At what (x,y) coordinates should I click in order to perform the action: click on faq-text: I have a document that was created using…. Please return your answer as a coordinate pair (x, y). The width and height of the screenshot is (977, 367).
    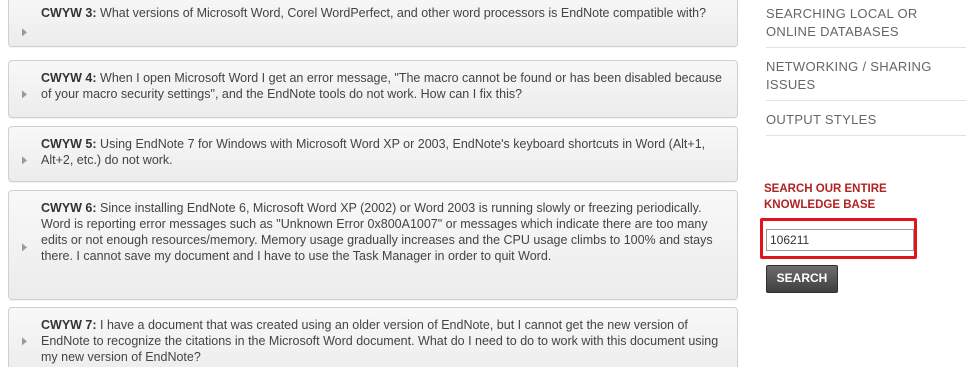
    Looking at the image, I should click on (380, 341).